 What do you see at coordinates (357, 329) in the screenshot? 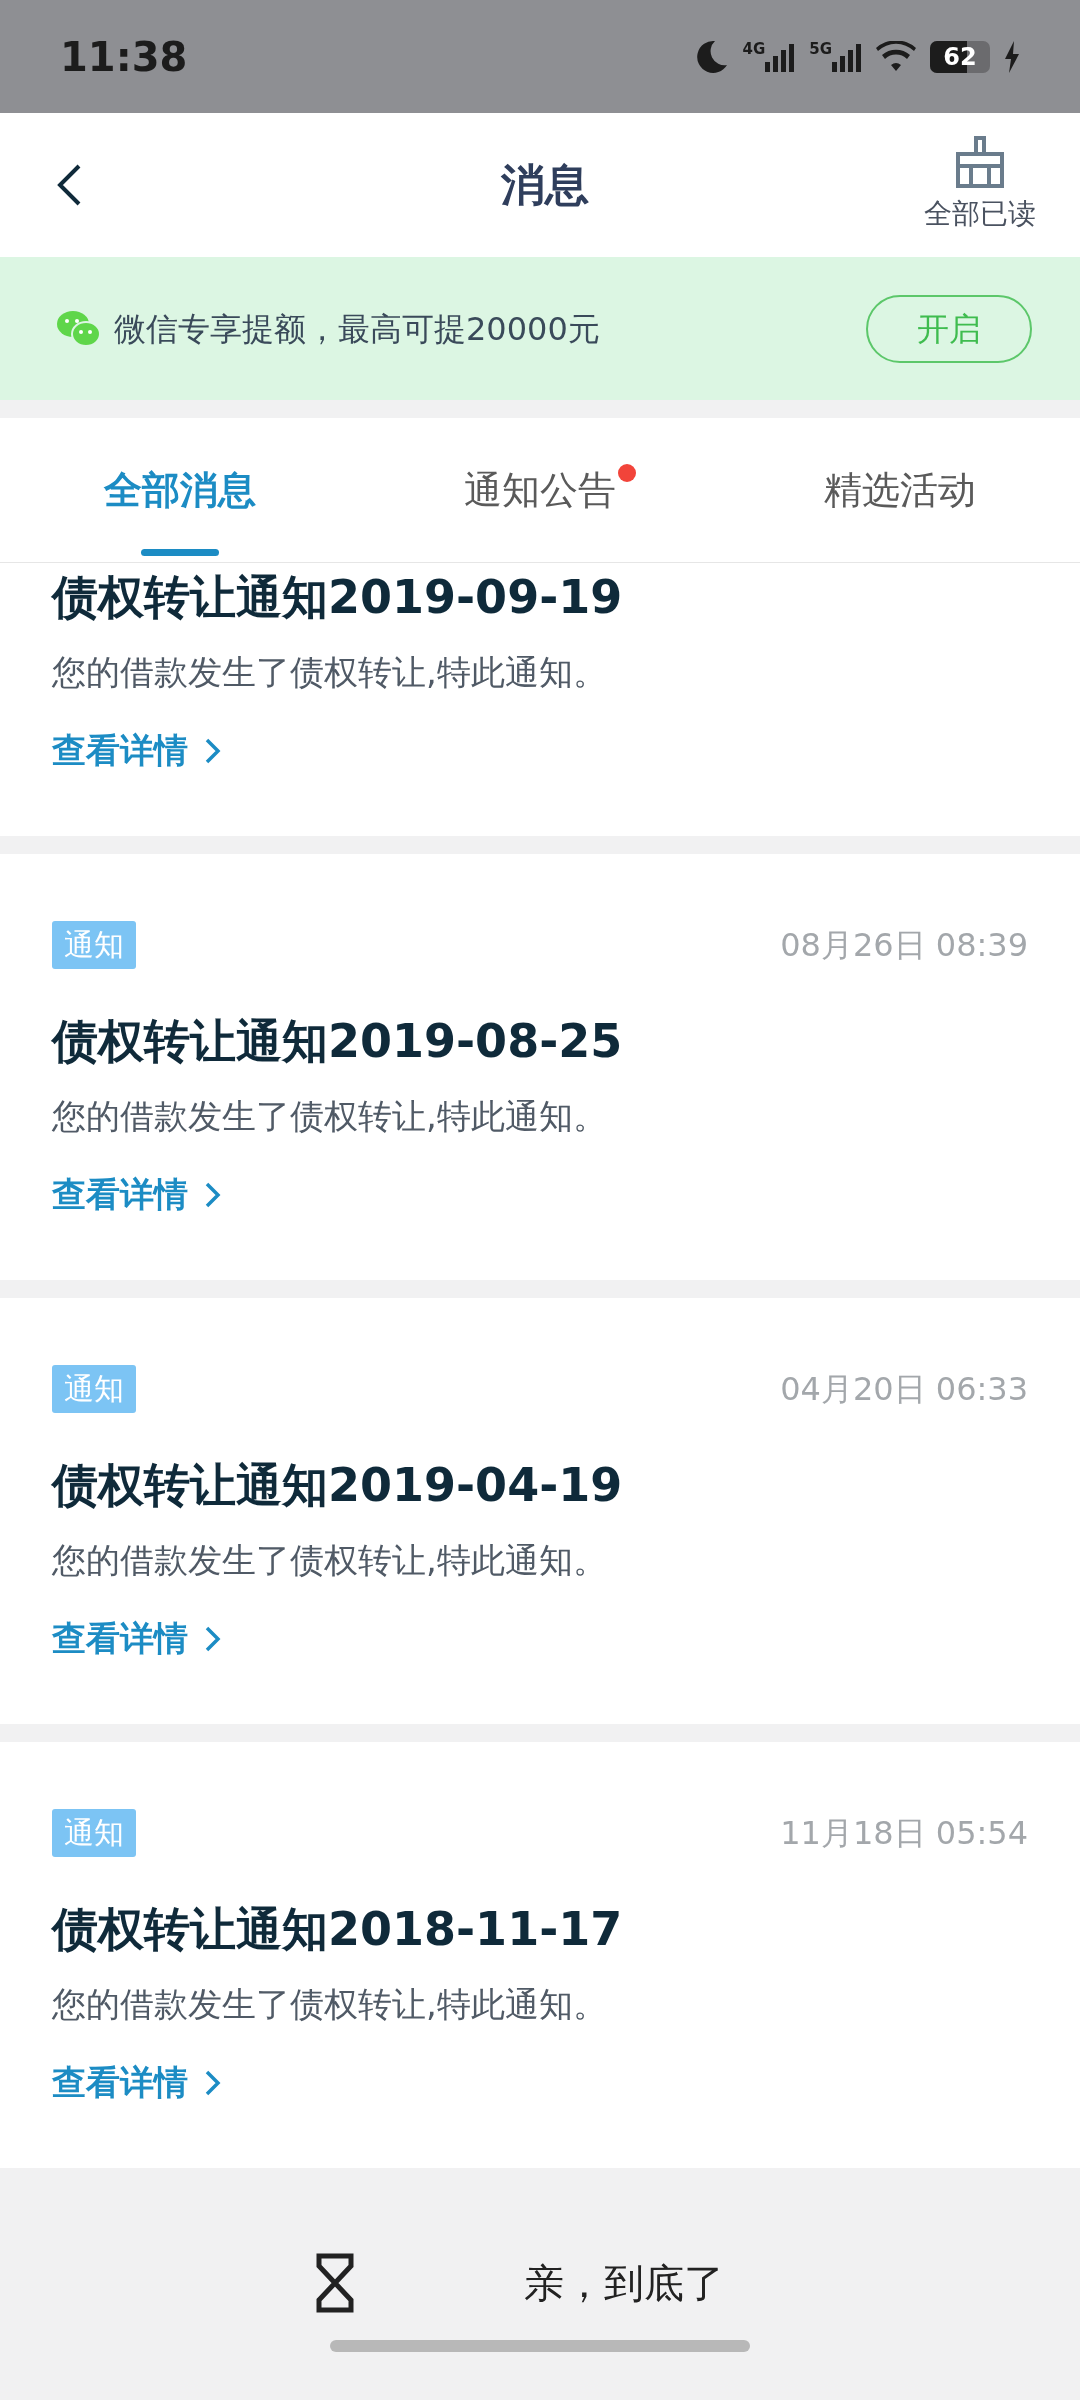
I see `promo-text: 微信专享提额，最高可提20000元` at bounding box center [357, 329].